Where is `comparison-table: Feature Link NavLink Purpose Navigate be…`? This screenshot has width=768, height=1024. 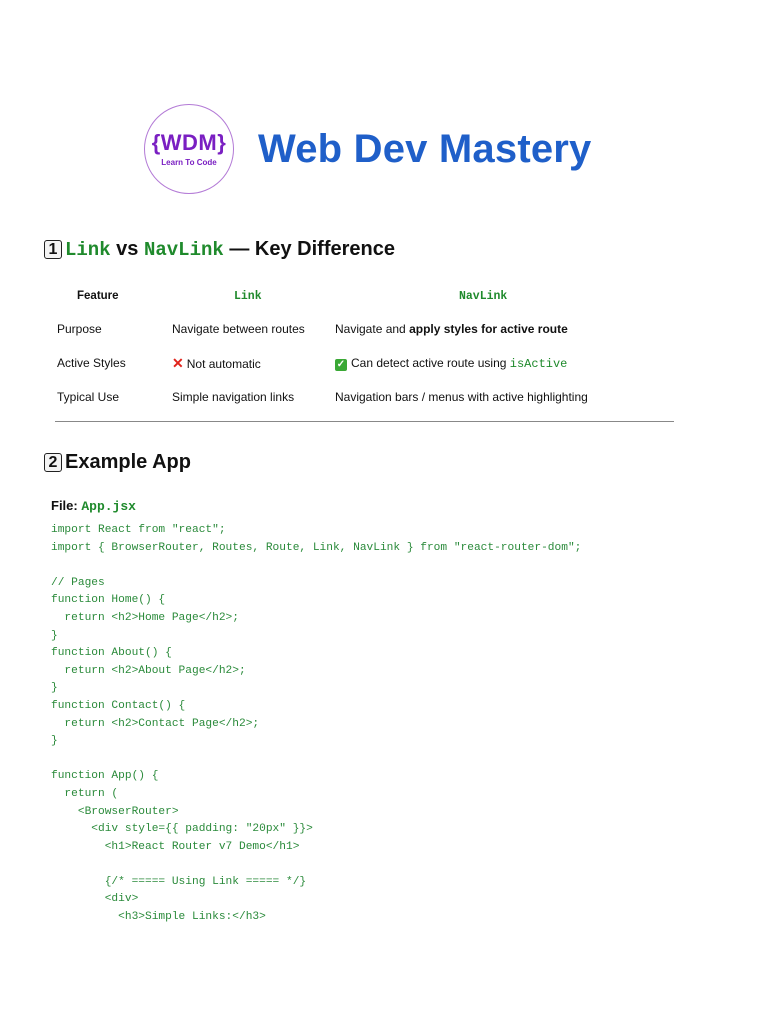 comparison-table: Feature Link NavLink Purpose Navigate be… is located at coordinates (372, 347).